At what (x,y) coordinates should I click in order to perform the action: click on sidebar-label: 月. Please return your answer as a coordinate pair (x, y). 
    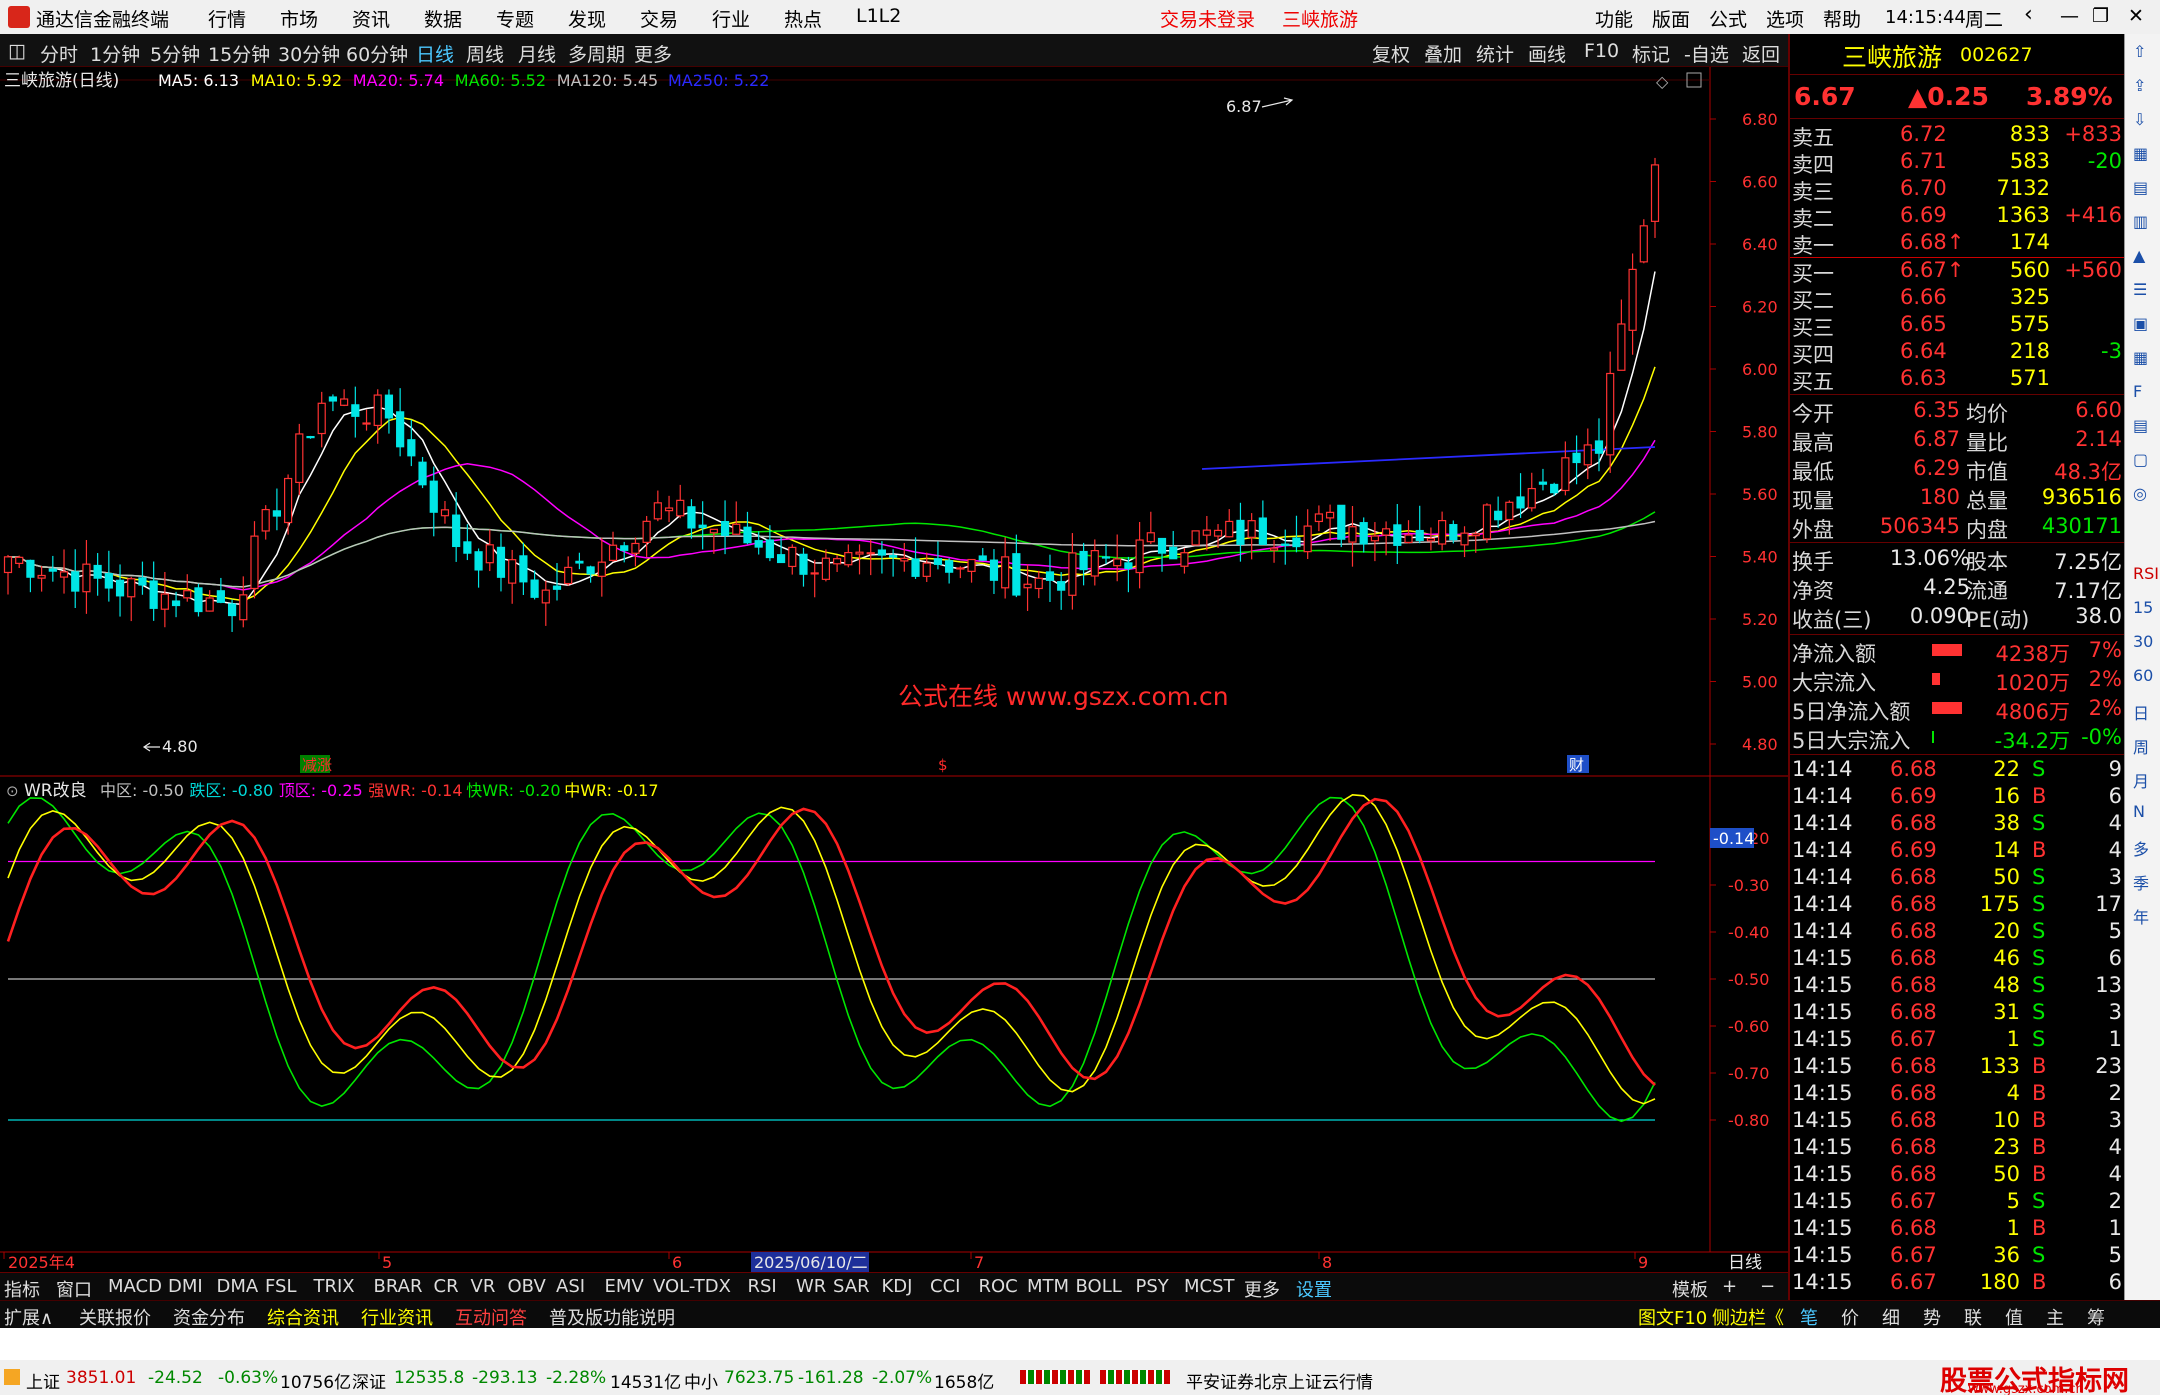
    Looking at the image, I should click on (2141, 780).